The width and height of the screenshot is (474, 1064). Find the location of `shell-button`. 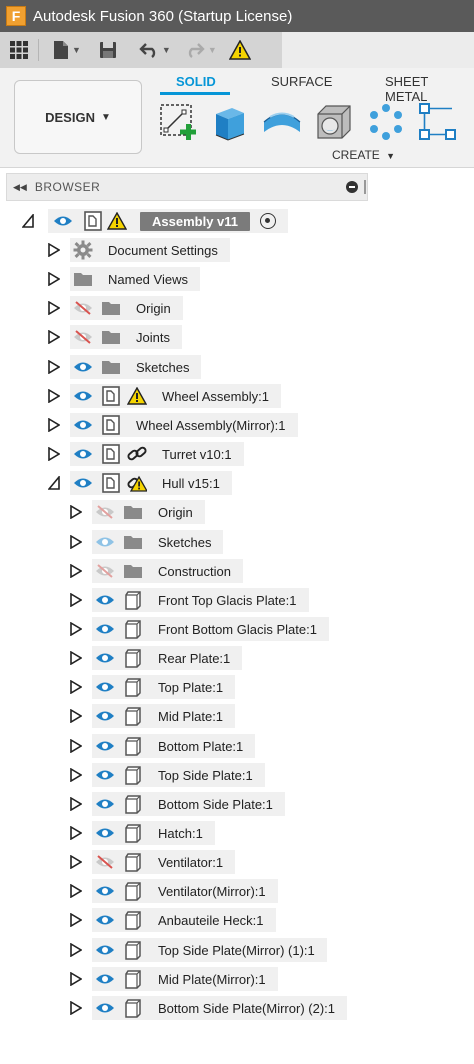

shell-button is located at coordinates (334, 122).